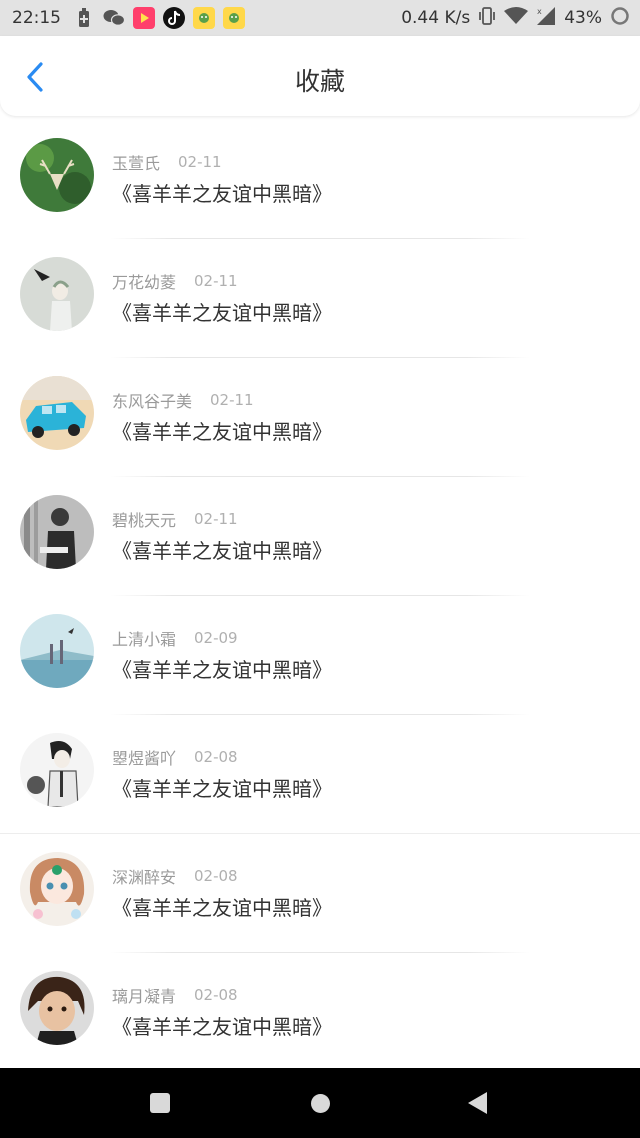 The image size is (640, 1138). I want to click on list-item: 东风谷子美 02-11 《喜羊羊之友谊中黑暗》, so click(320, 417).